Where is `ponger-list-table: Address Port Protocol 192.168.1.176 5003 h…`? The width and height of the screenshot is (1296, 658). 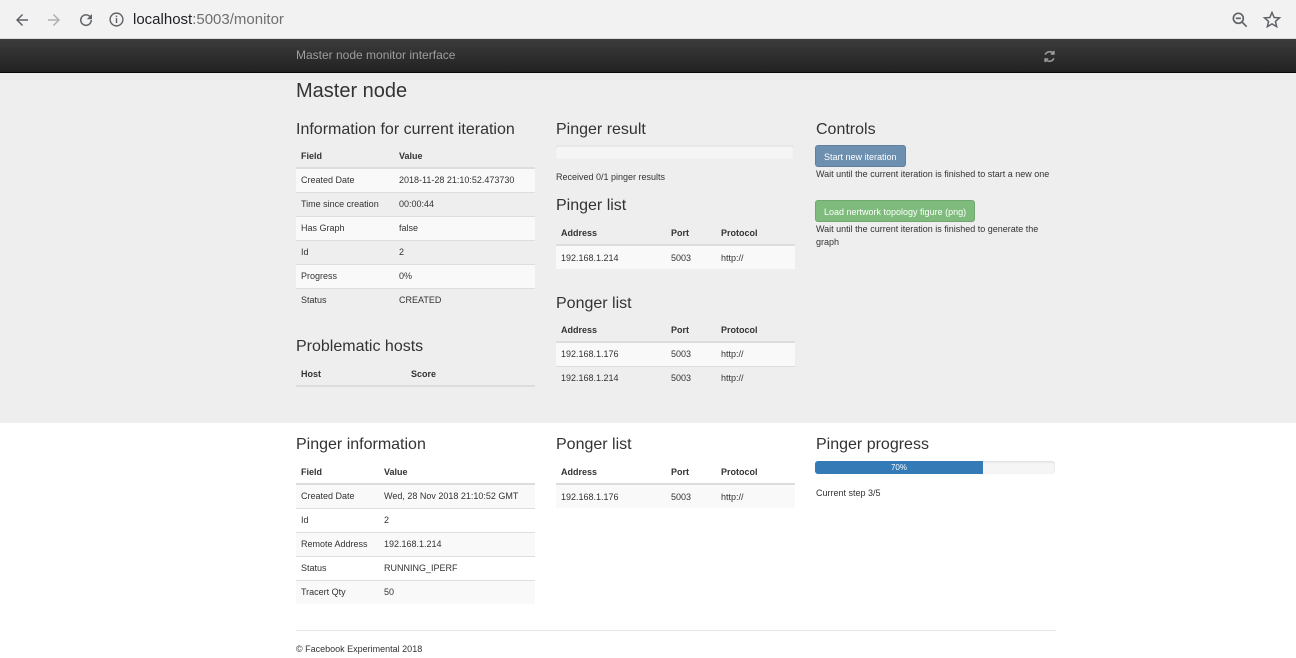
ponger-list-table: Address Port Protocol 192.168.1.176 5003 h… is located at coordinates (675, 354).